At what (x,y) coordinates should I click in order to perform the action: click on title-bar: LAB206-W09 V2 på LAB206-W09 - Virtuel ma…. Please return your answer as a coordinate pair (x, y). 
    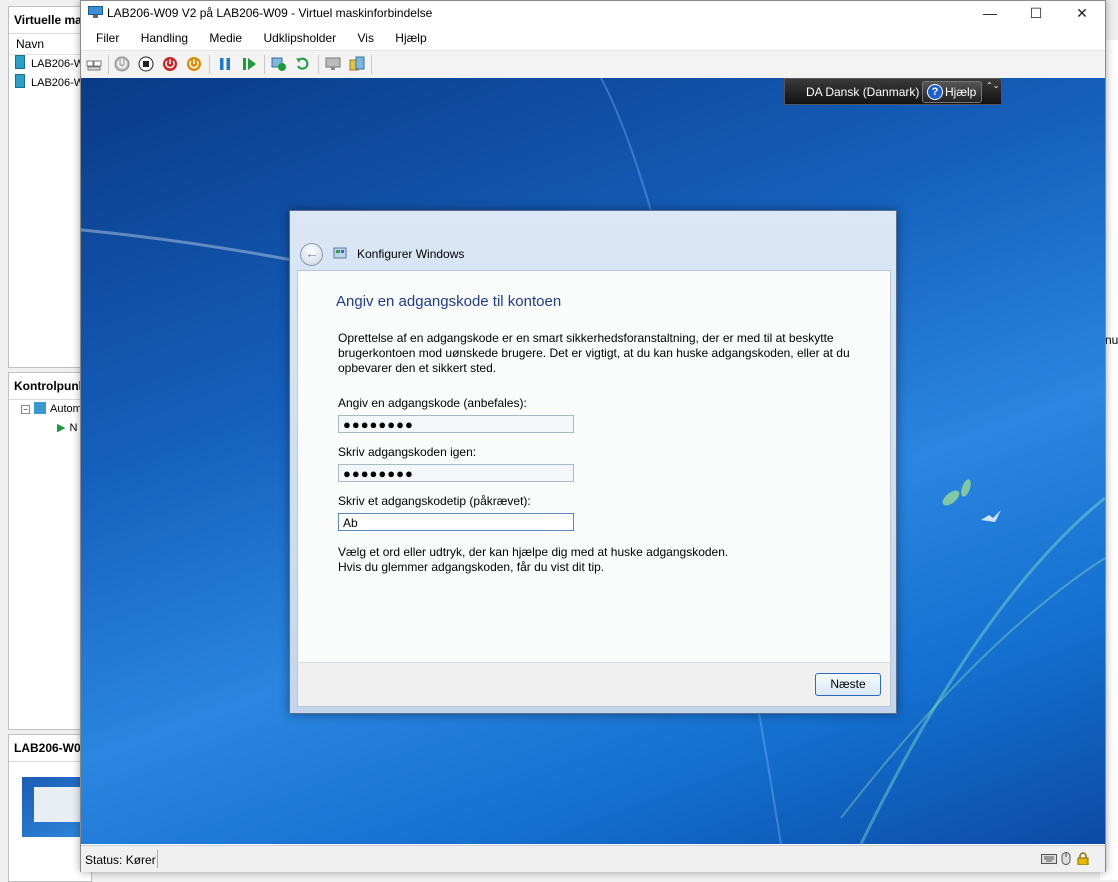
    Looking at the image, I should click on (593, 13).